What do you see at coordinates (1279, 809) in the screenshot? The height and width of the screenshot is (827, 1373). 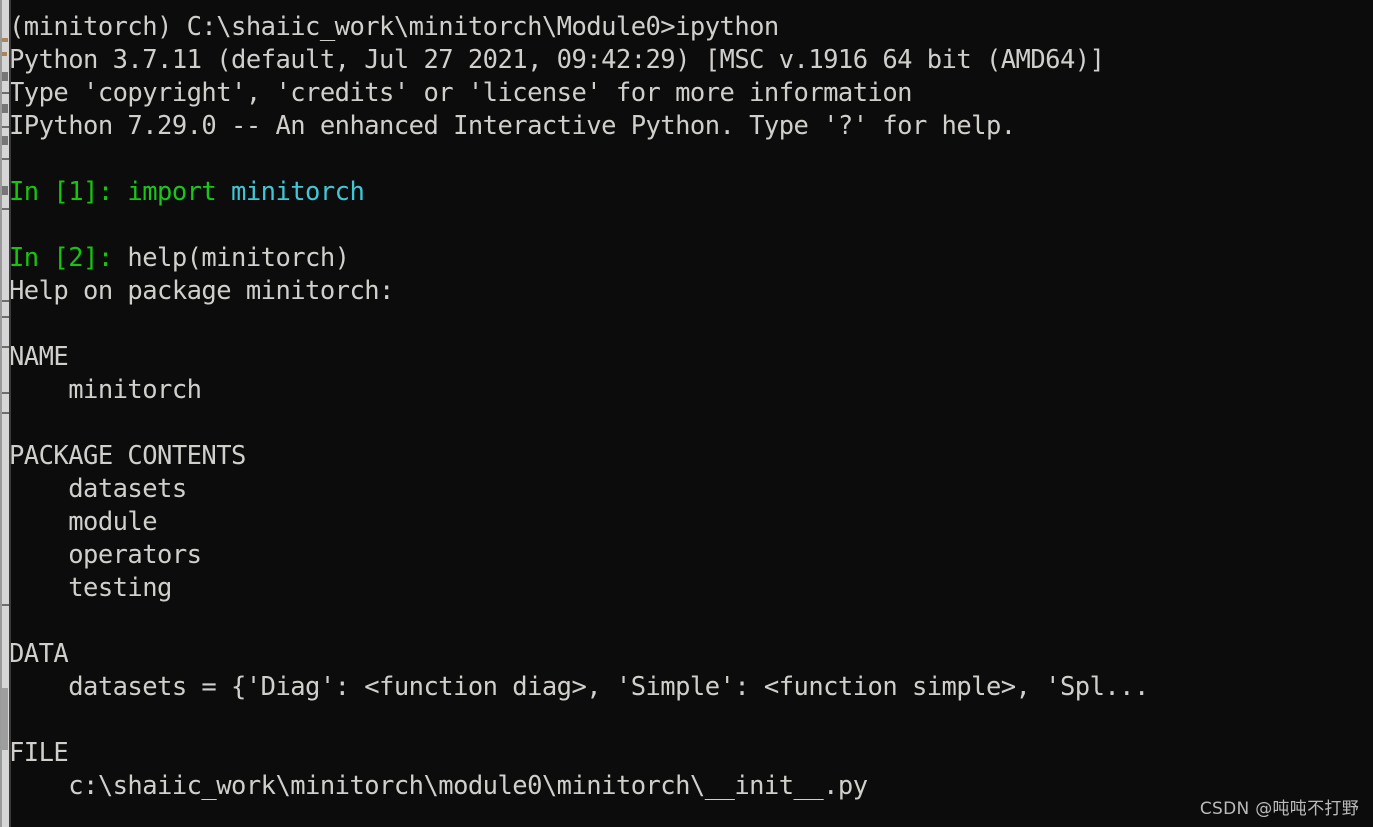 I see `csdn-watermark: CSDN @吨吨不打野` at bounding box center [1279, 809].